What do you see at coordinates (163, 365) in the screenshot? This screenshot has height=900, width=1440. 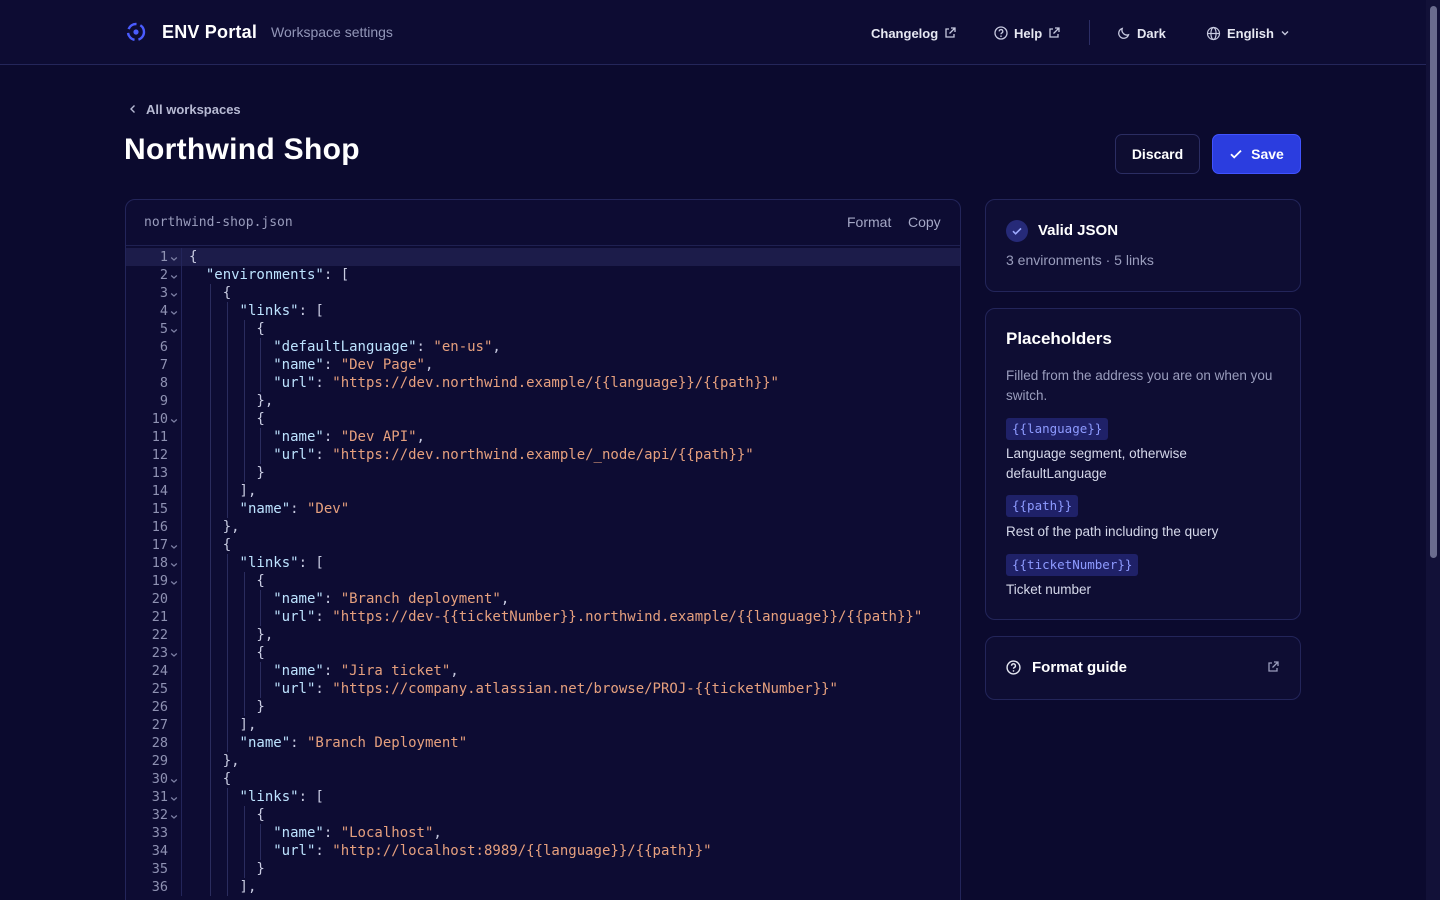 I see `line-number: 7` at bounding box center [163, 365].